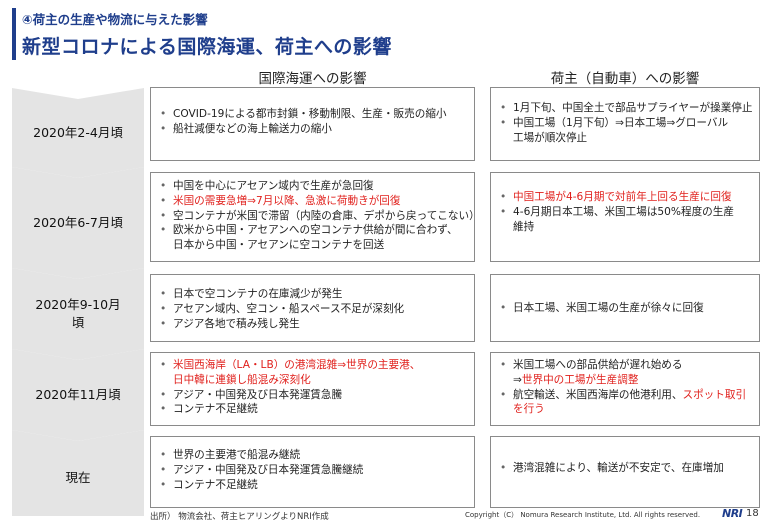  What do you see at coordinates (297, 365) in the screenshot?
I see `list-item-line: 米国西海岸（LA・LB）の港湾混雑⇒世界の主要港、` at bounding box center [297, 365].